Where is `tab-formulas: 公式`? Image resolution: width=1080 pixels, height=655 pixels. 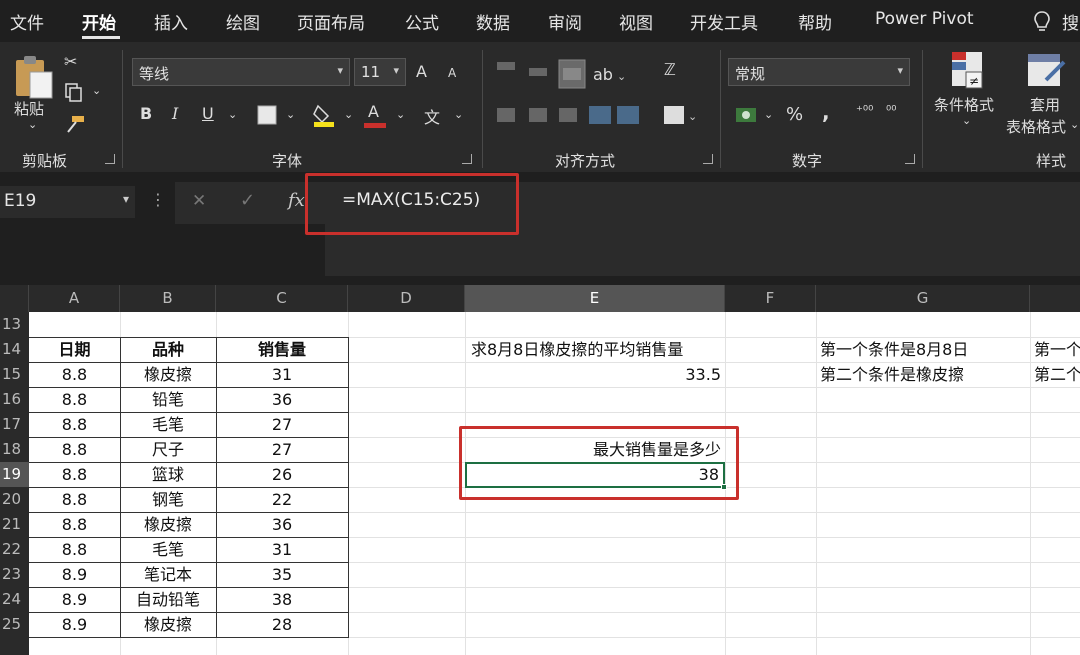 tab-formulas: 公式 is located at coordinates (422, 21).